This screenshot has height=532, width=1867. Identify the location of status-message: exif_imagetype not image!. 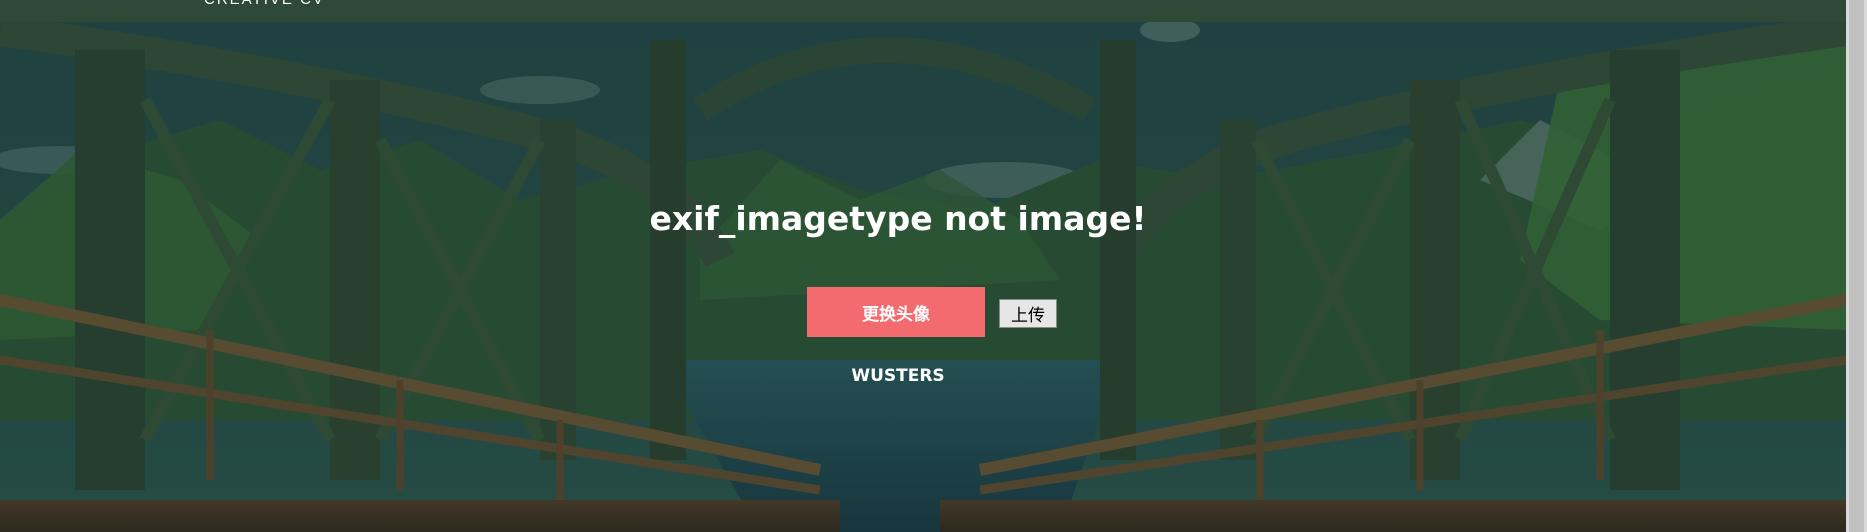
(898, 218).